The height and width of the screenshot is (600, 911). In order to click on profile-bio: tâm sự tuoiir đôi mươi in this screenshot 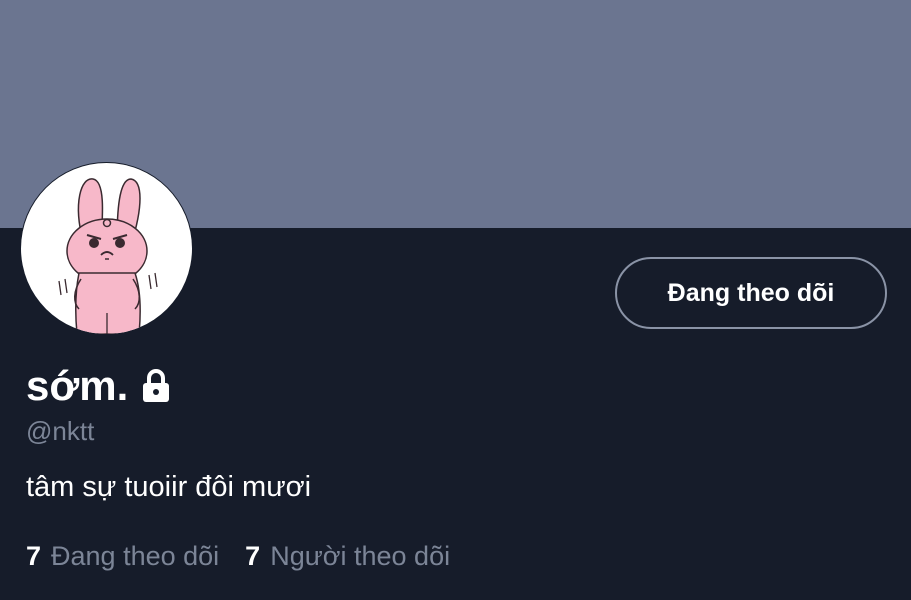, I will do `click(169, 487)`.